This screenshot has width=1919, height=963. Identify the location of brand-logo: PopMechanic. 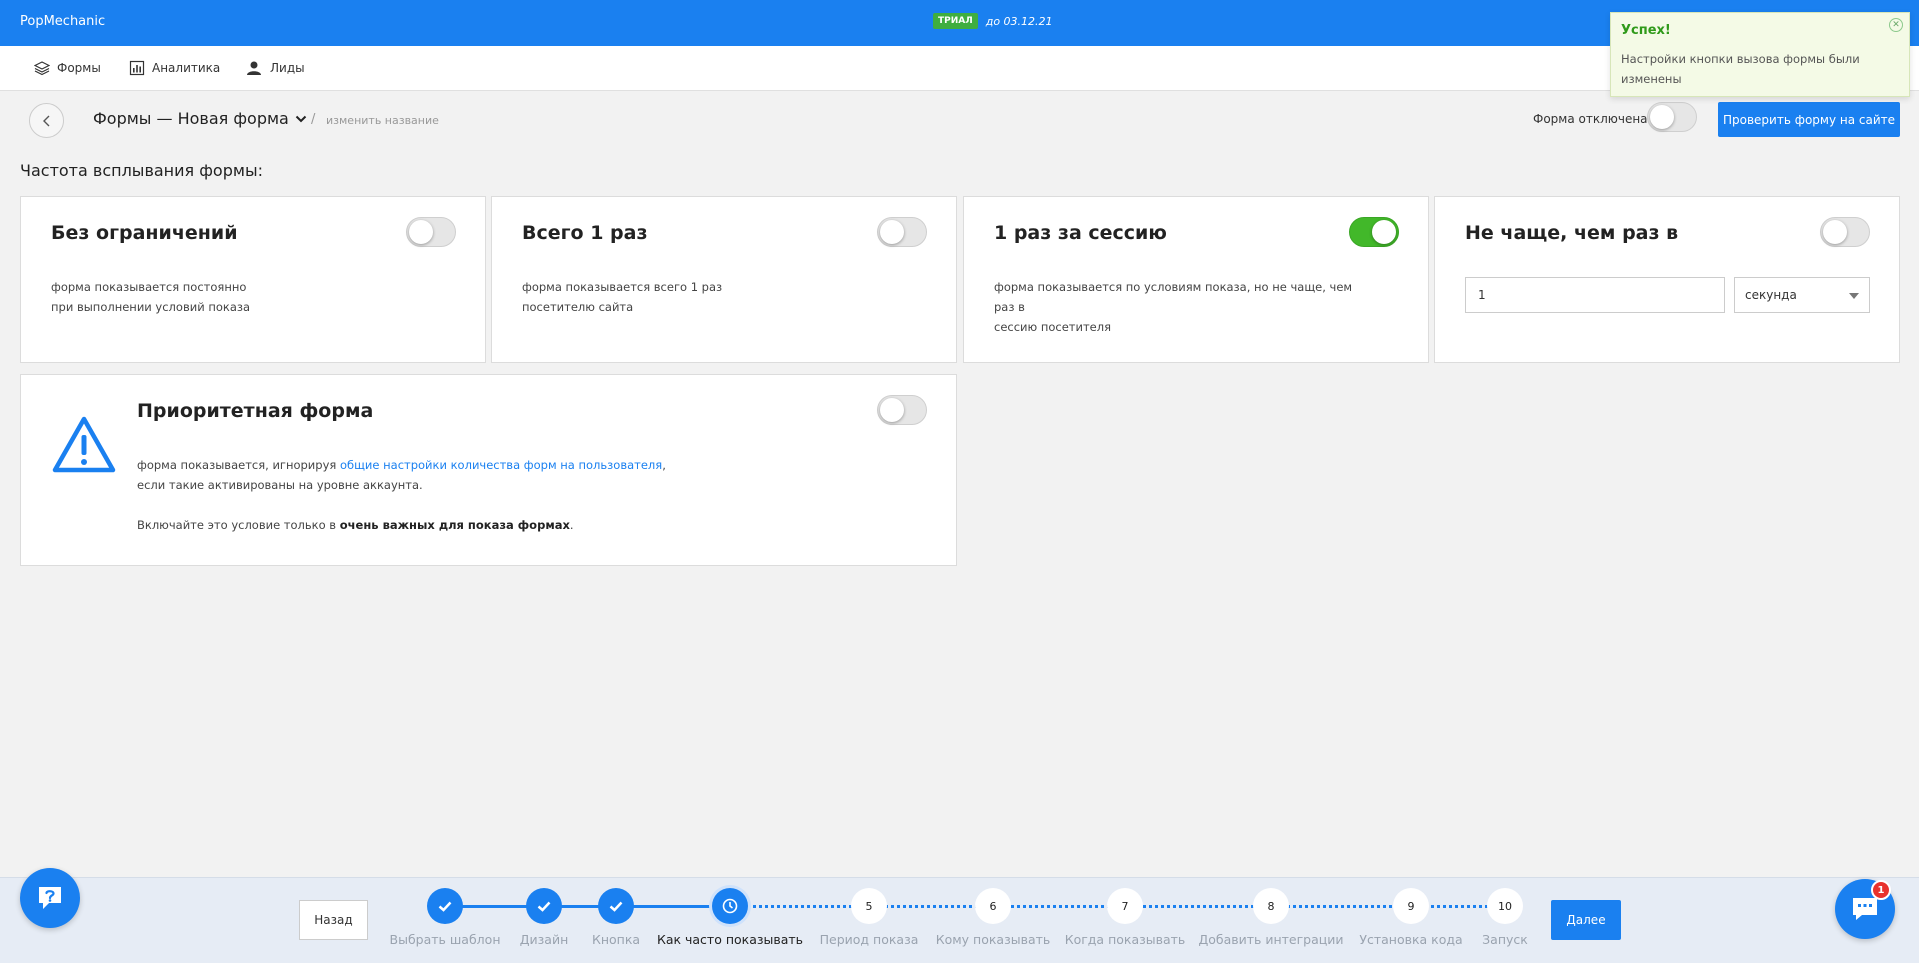
(62, 21).